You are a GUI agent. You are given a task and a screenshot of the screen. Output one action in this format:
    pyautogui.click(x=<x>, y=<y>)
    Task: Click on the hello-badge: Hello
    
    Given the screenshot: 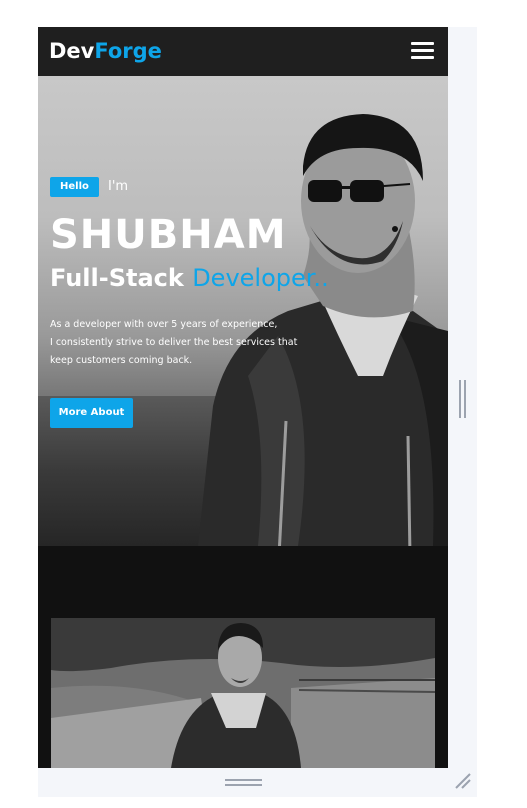 What is the action you would take?
    pyautogui.click(x=74, y=187)
    